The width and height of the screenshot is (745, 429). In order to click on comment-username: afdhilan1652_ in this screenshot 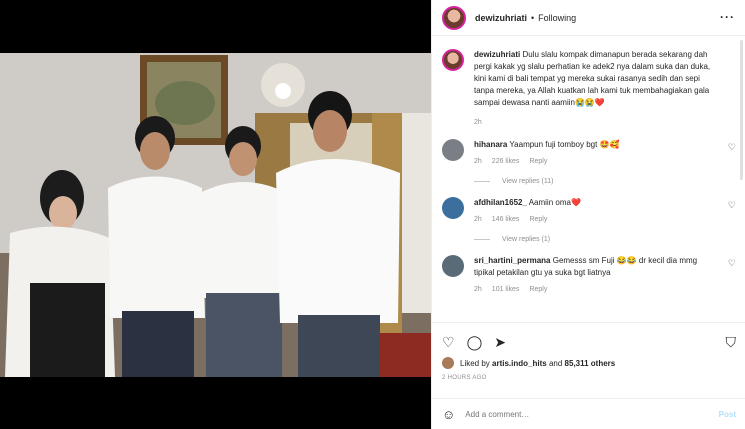, I will do `click(500, 202)`.